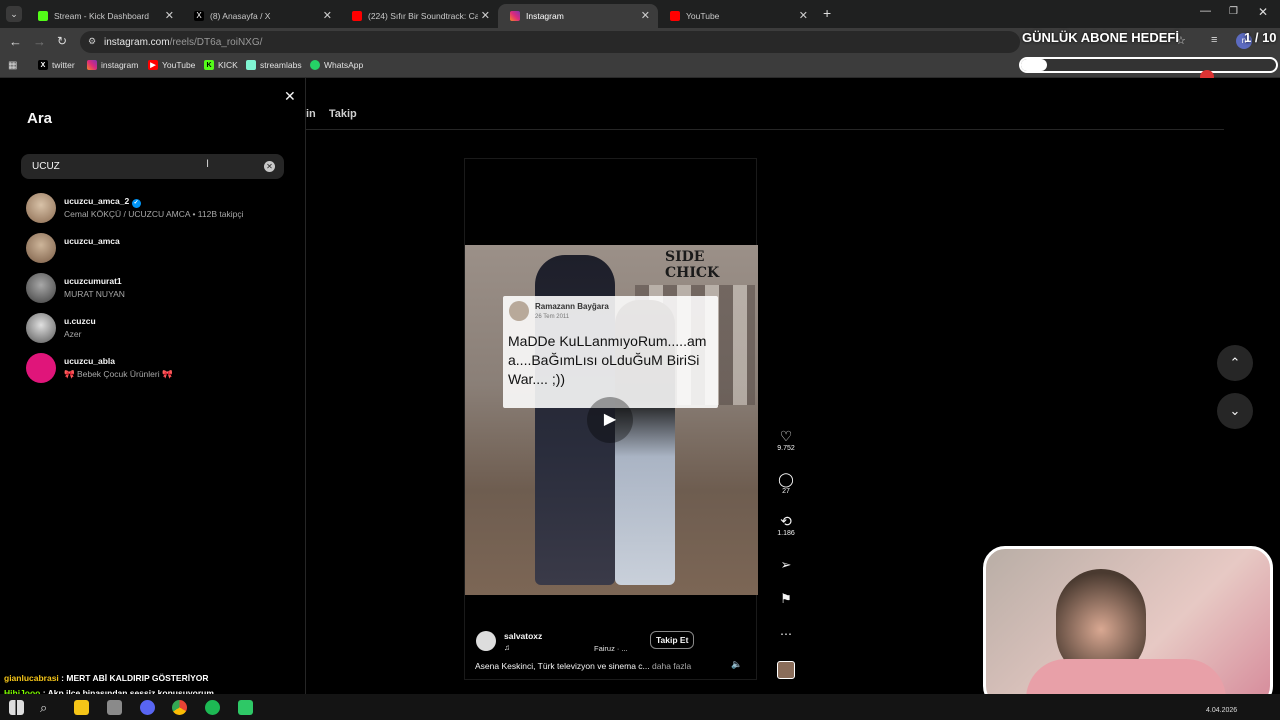  What do you see at coordinates (1235, 411) in the screenshot?
I see `next-reel-button: ⌄` at bounding box center [1235, 411].